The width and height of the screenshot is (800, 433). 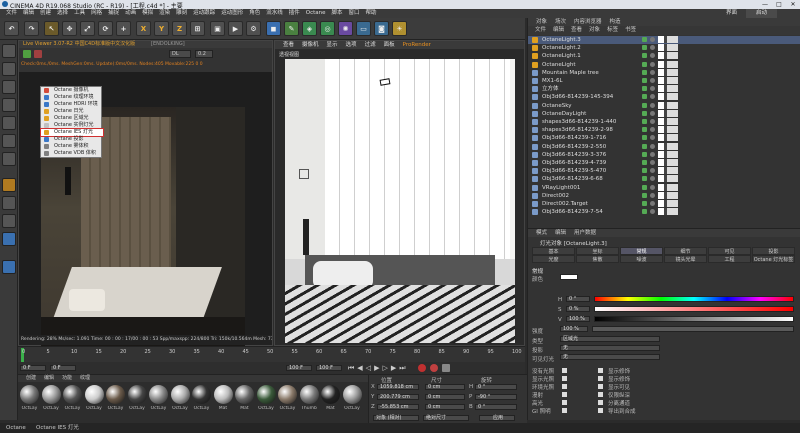 I want to click on make-editable-icon, so click(x=9, y=51).